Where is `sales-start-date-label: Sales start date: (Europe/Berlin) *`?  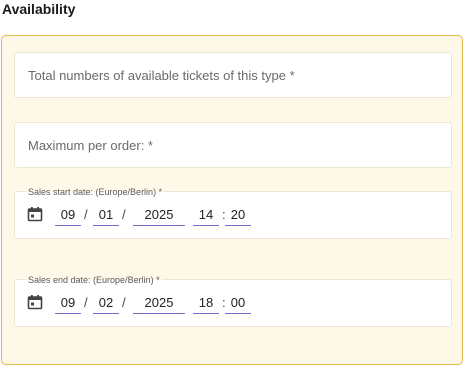
sales-start-date-label: Sales start date: (Europe/Berlin) * is located at coordinates (95, 192).